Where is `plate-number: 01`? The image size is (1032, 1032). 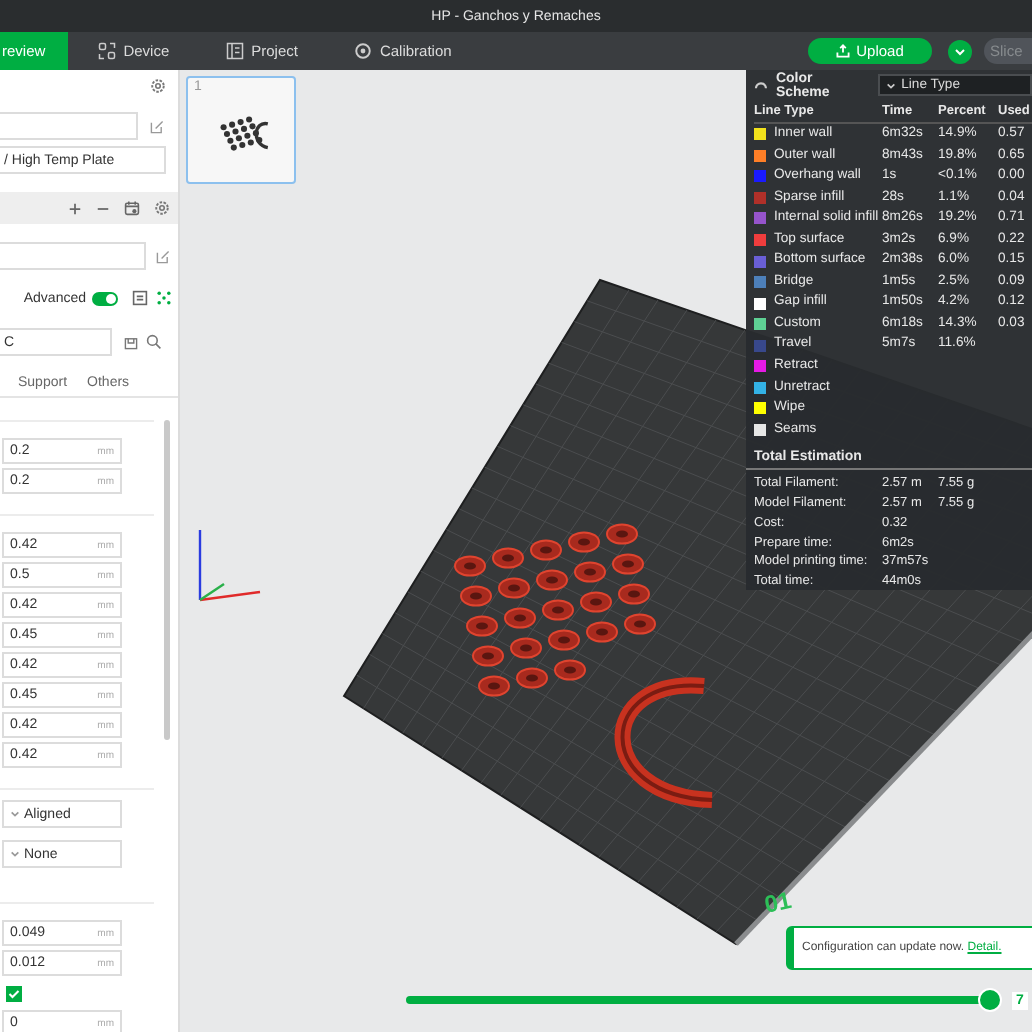 plate-number: 01 is located at coordinates (777, 902).